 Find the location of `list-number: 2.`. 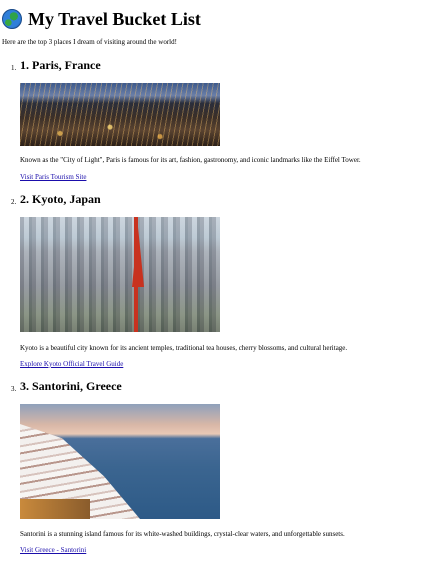

list-number: 2. is located at coordinates (14, 202).